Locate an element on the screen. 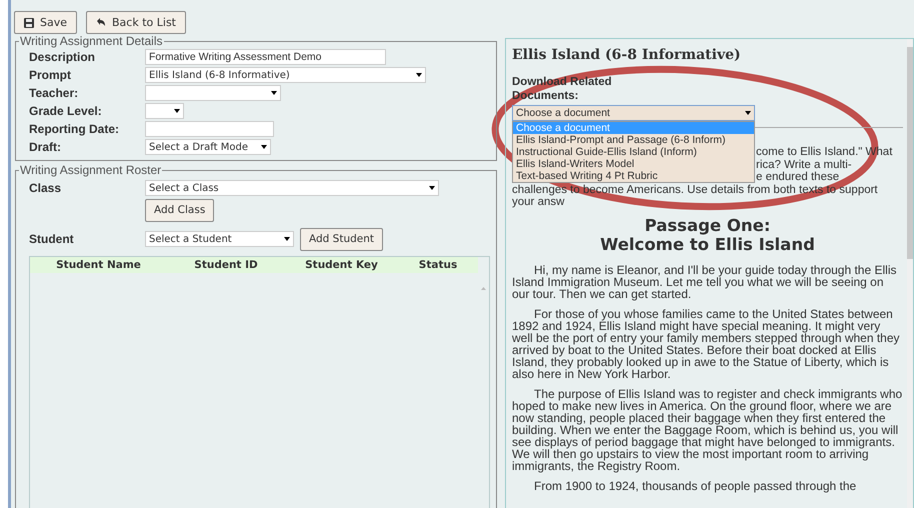 This screenshot has width=914, height=508. prompt-title: Ellis Island (6-8 Informative) is located at coordinates (627, 55).